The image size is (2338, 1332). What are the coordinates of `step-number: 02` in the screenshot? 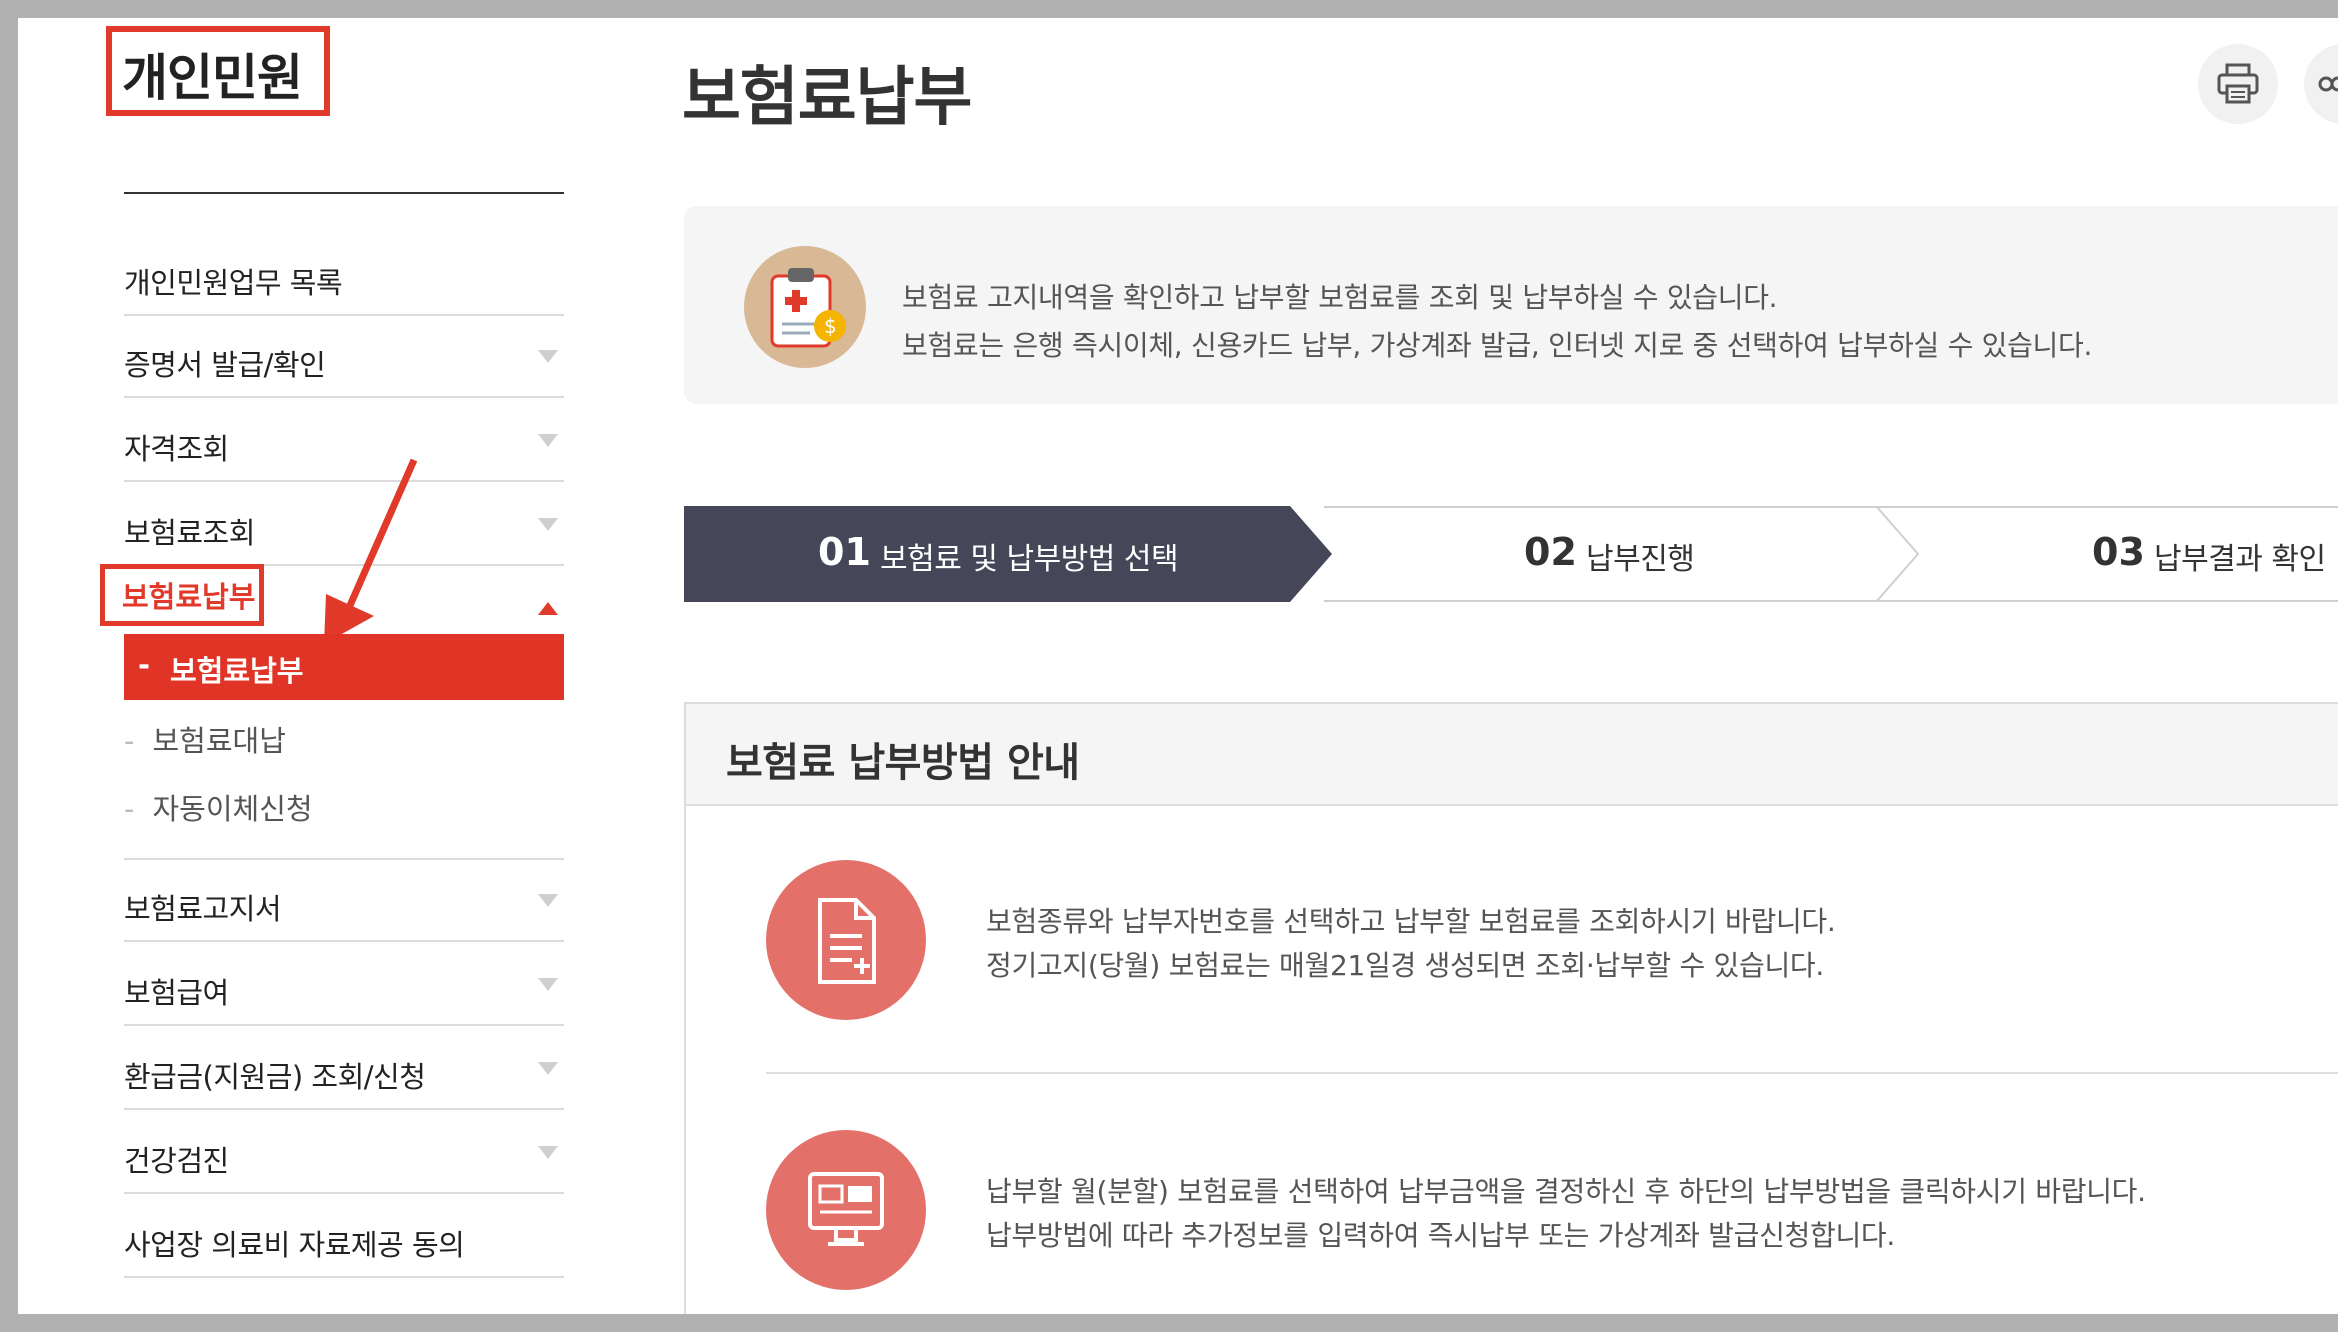 It's located at (1550, 552).